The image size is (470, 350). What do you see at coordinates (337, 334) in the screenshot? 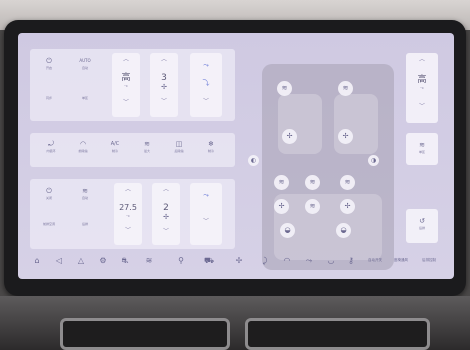
I see `air-vent-right` at bounding box center [337, 334].